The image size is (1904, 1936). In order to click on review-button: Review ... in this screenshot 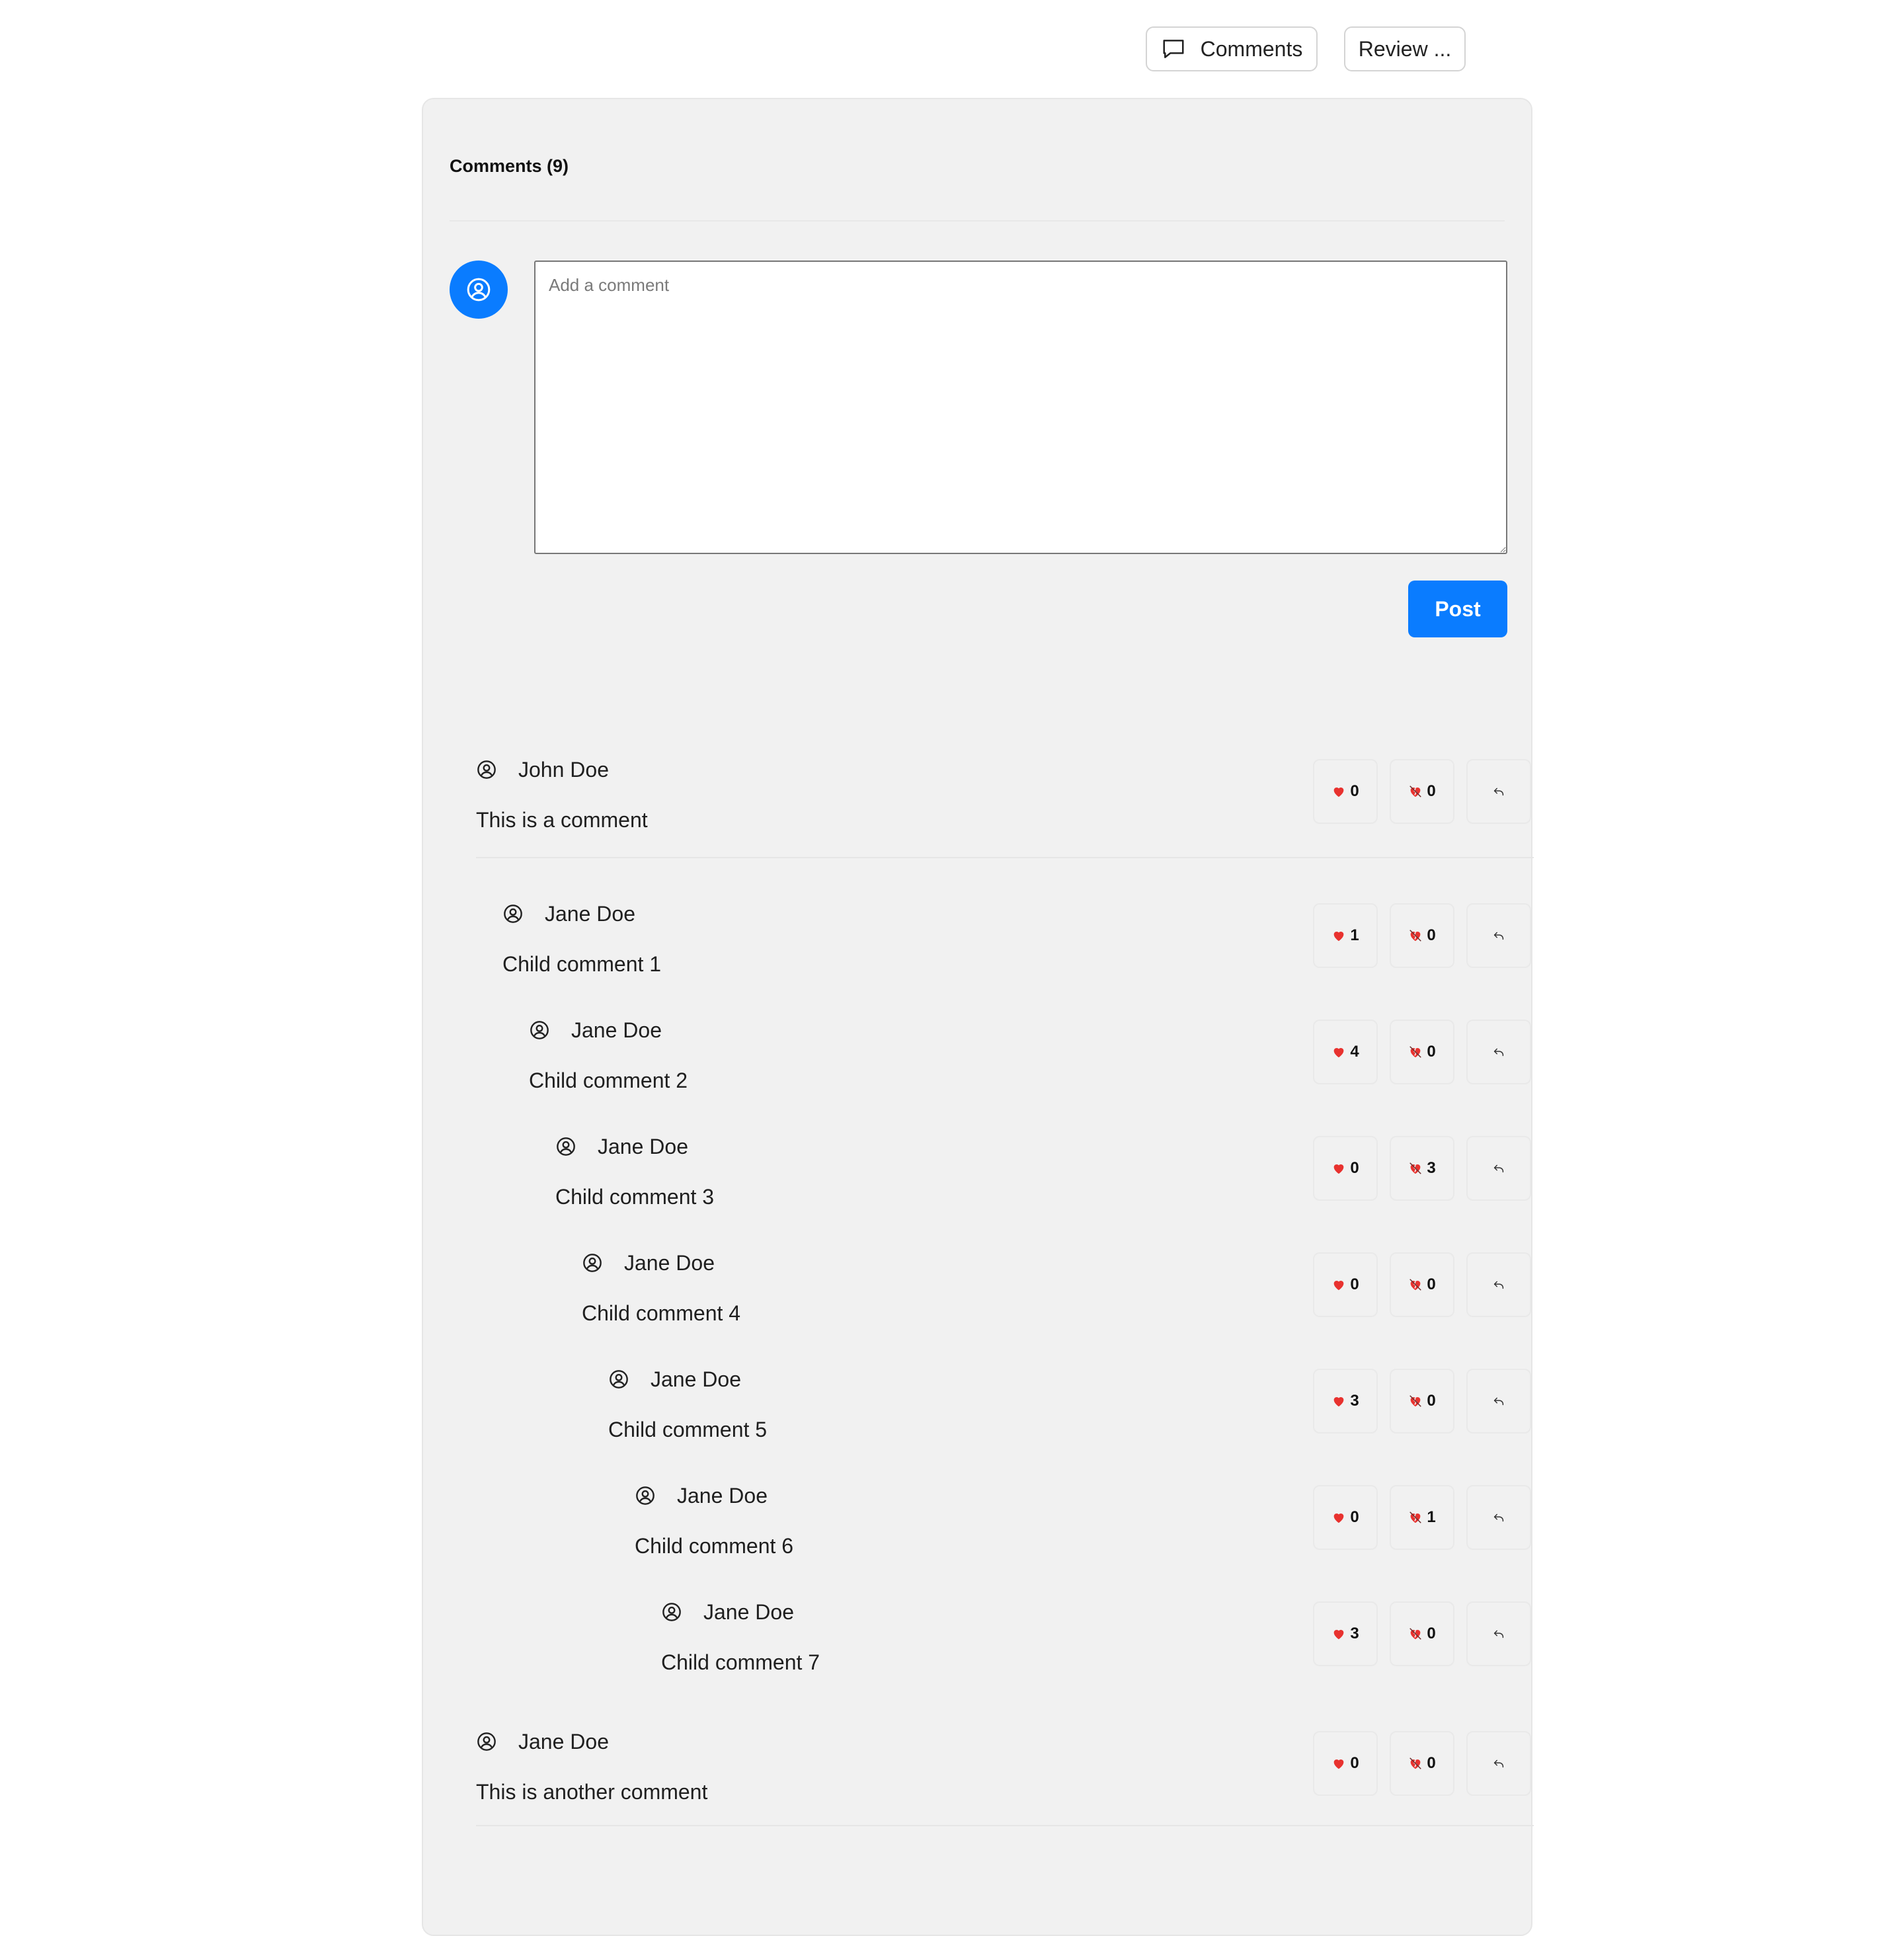, I will do `click(1405, 48)`.